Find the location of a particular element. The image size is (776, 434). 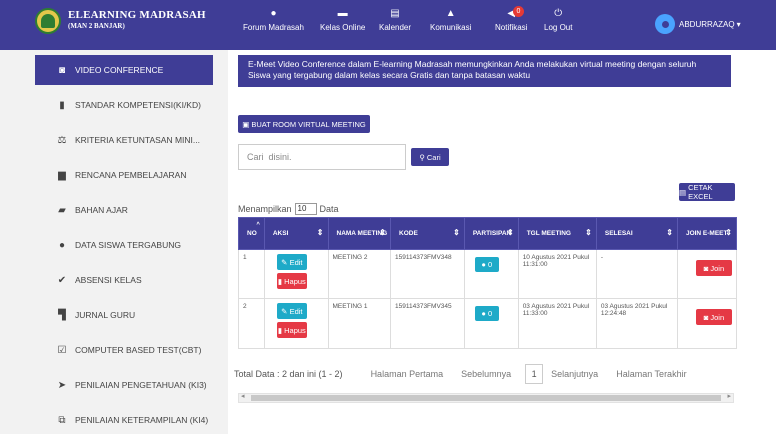

cell-no: 2 is located at coordinates (251, 323).